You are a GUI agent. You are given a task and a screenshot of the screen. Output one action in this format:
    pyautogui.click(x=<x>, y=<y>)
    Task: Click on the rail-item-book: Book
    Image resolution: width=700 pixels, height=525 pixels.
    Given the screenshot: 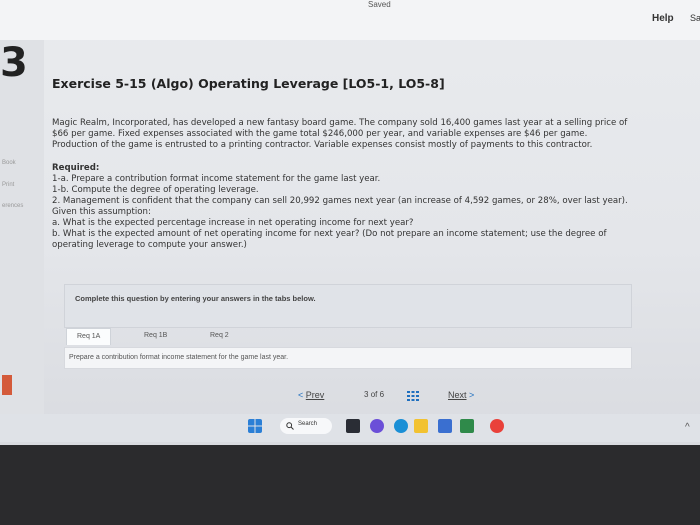 What is the action you would take?
    pyautogui.click(x=9, y=163)
    